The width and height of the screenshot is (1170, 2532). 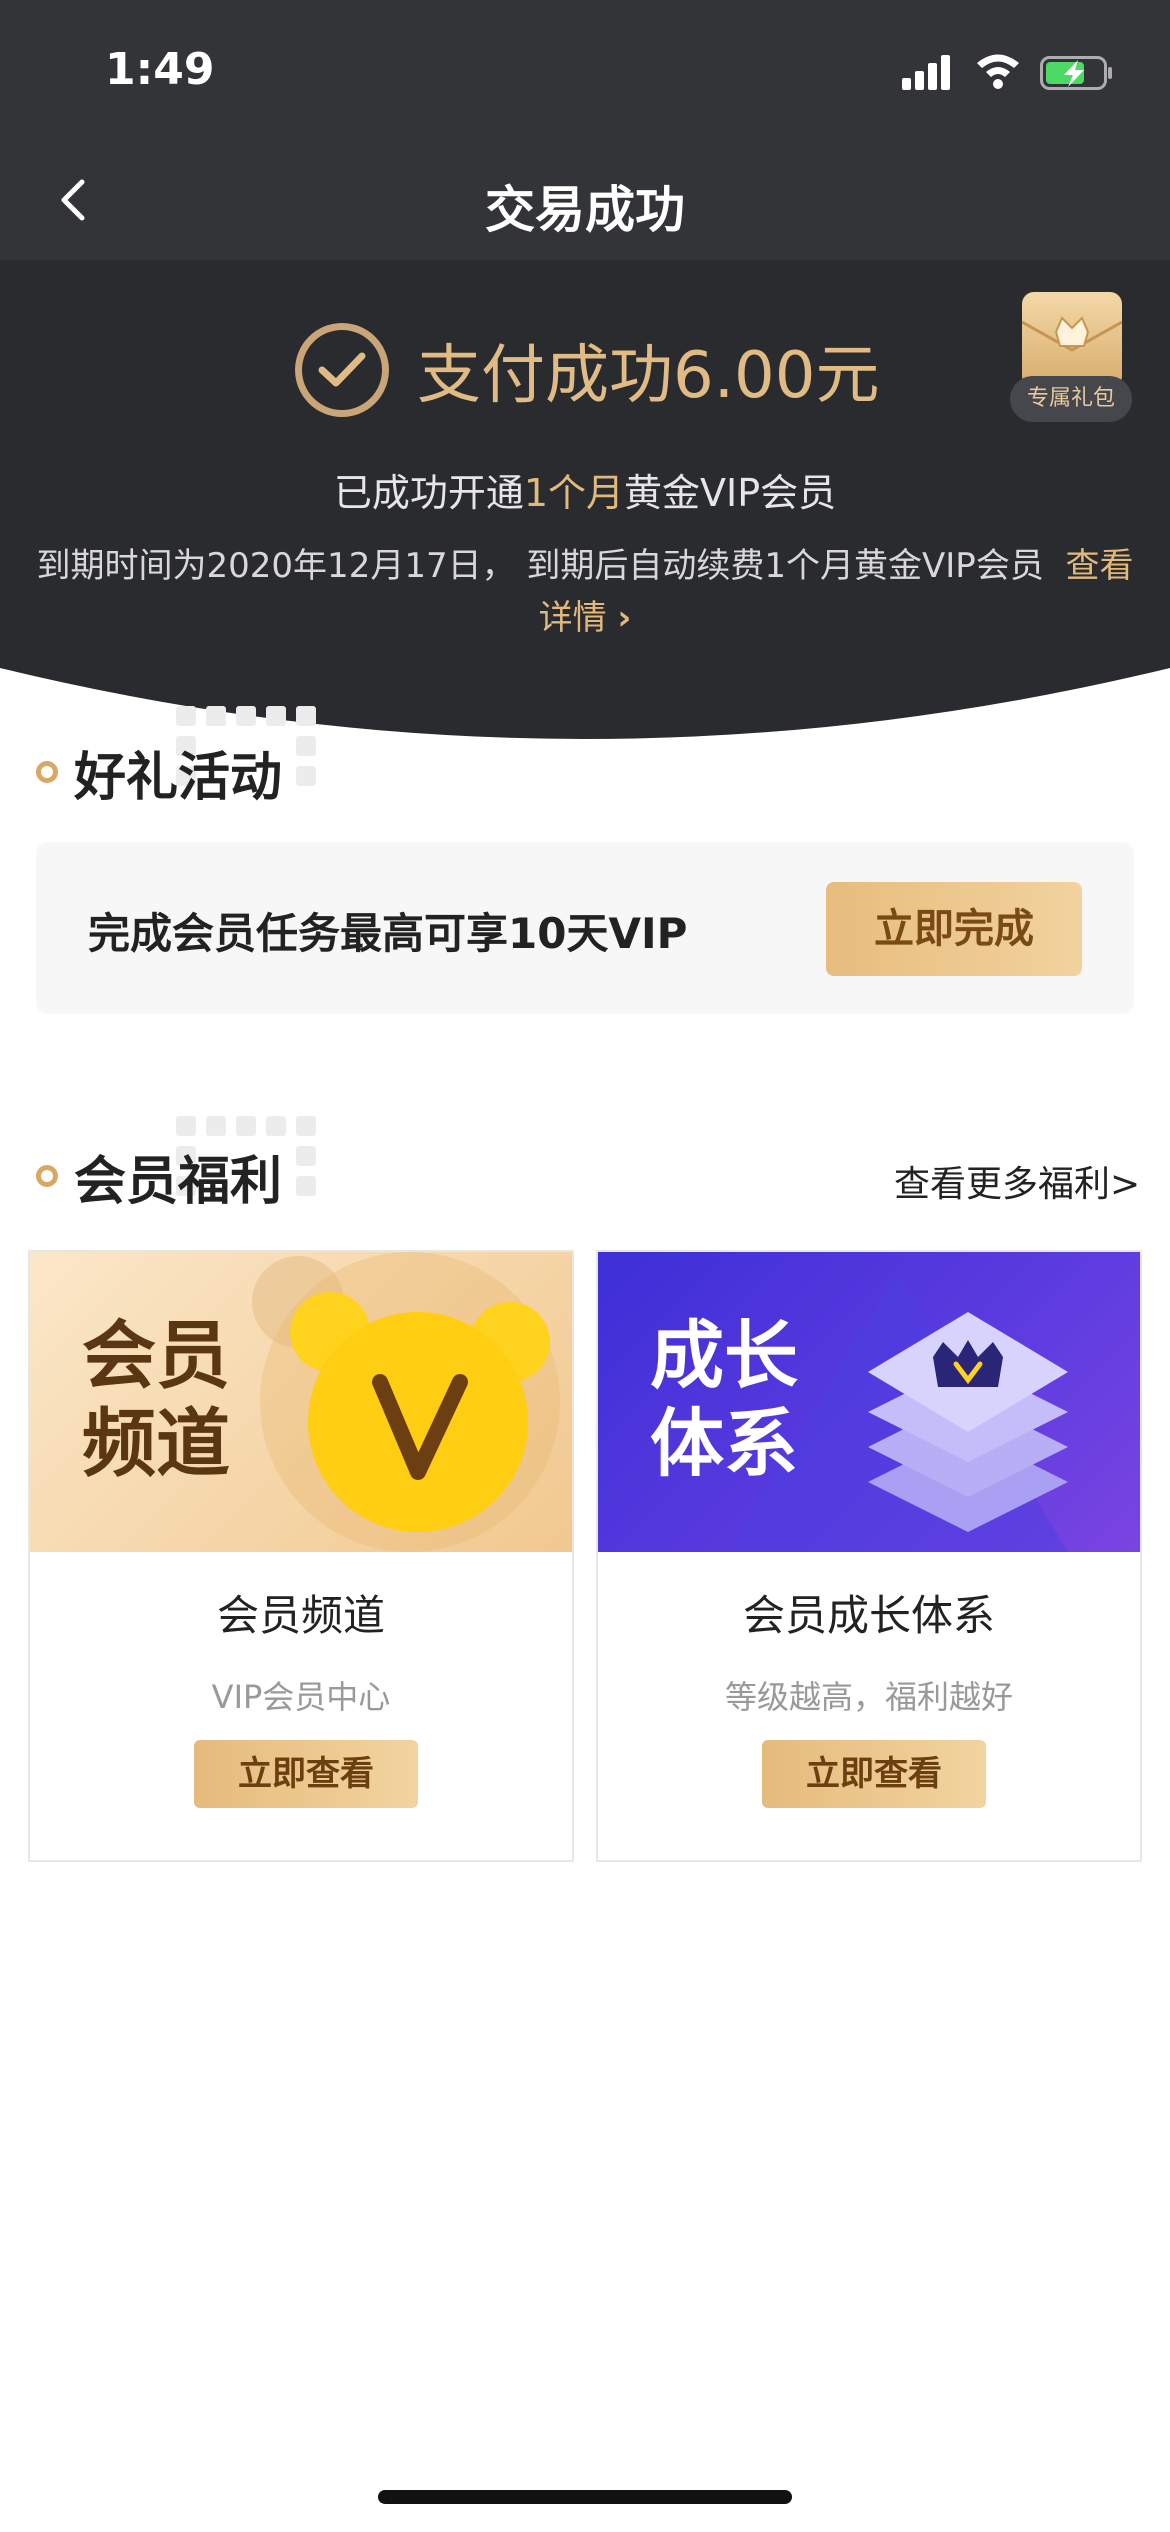 What do you see at coordinates (540, 566) in the screenshot?
I see `expiry-detail: 到期时间为2020年12月17日， 到期后自动续费1个月黄金VIP会员` at bounding box center [540, 566].